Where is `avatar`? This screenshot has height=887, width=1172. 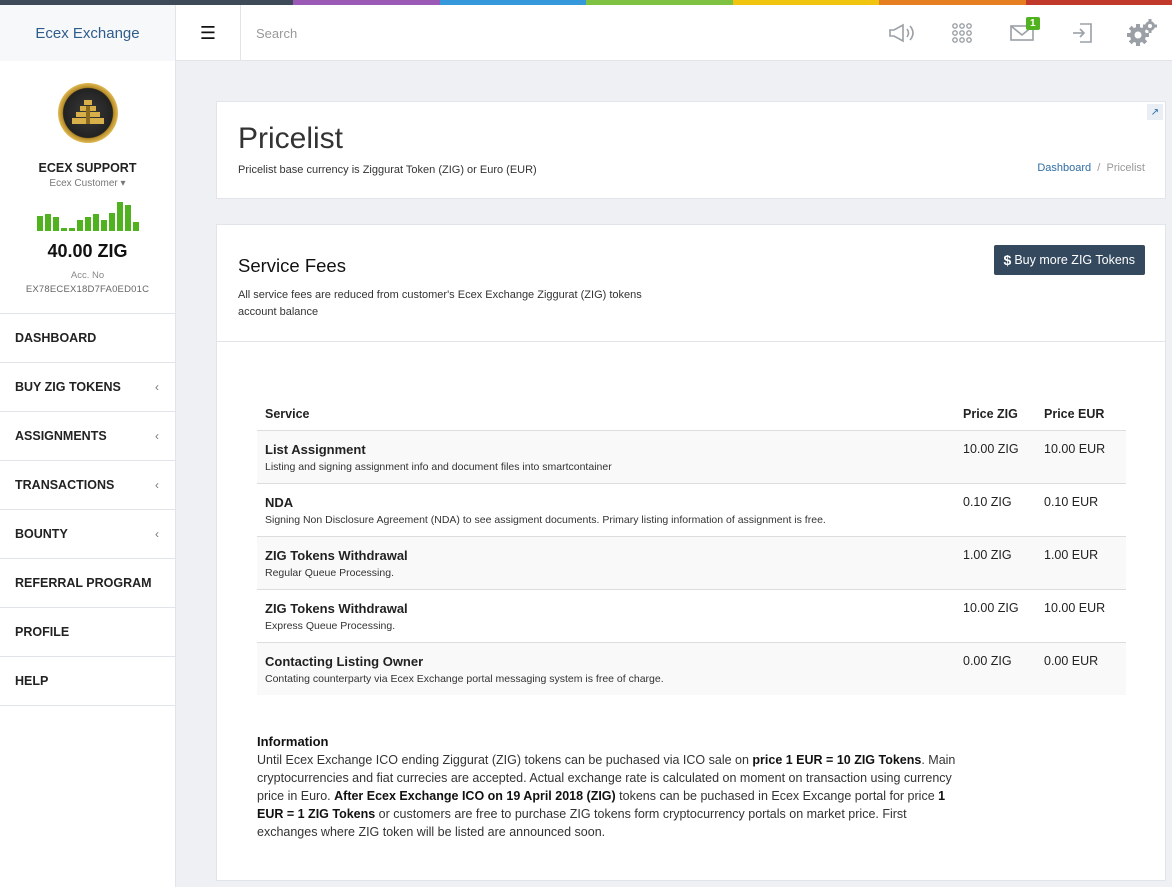
avatar is located at coordinates (87, 113).